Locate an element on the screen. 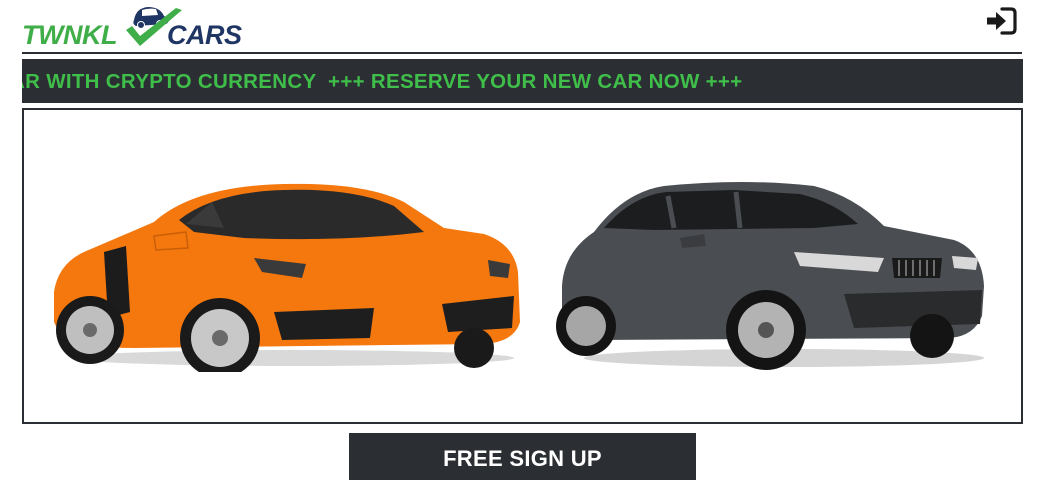 The width and height of the screenshot is (1040, 480). login-button is located at coordinates (1001, 21).